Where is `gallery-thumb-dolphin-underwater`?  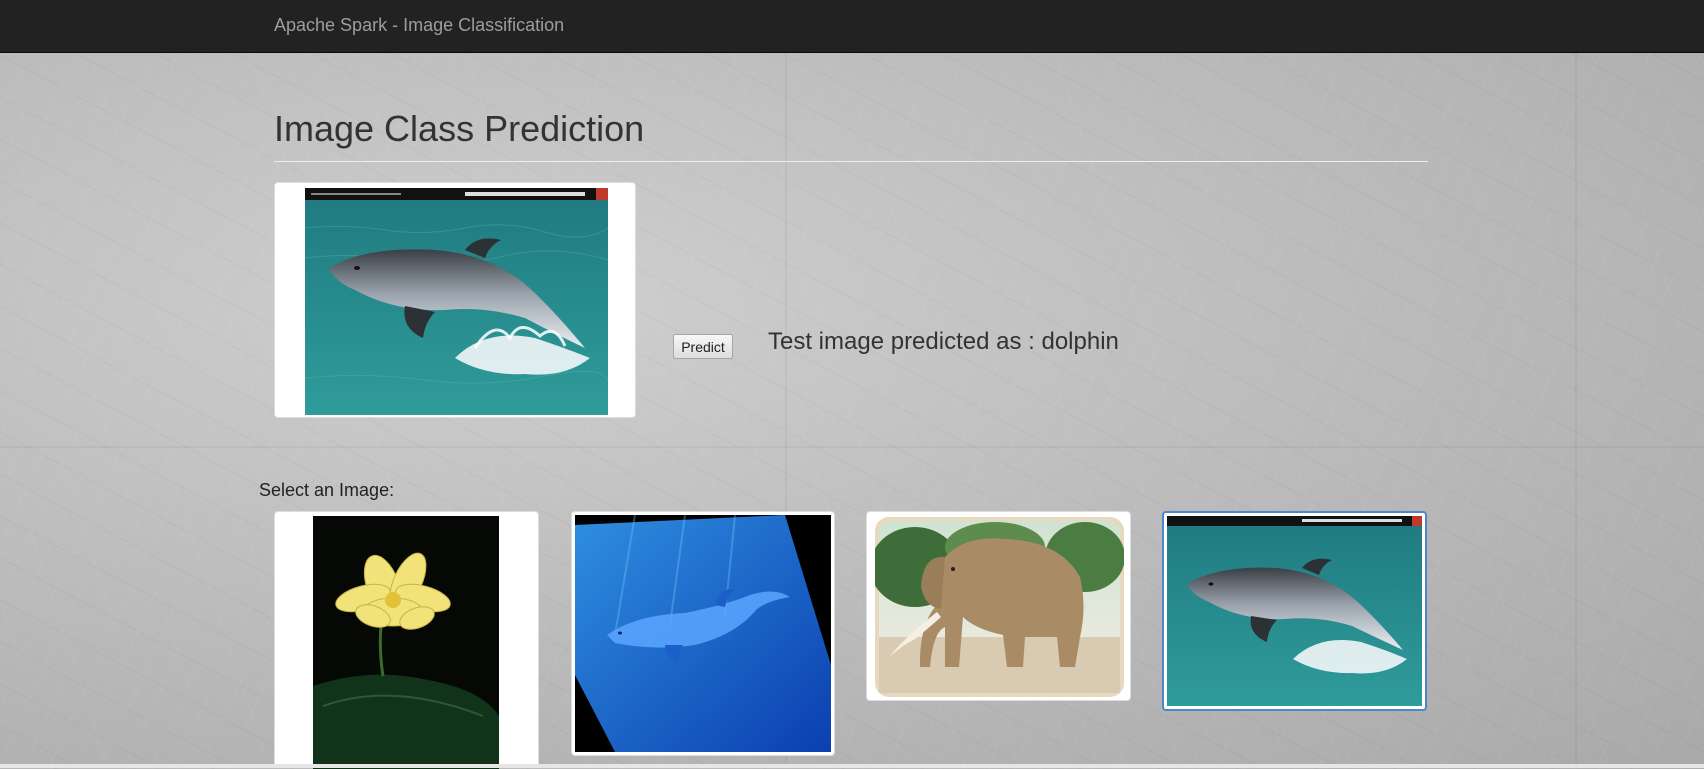 gallery-thumb-dolphin-underwater is located at coordinates (703, 633).